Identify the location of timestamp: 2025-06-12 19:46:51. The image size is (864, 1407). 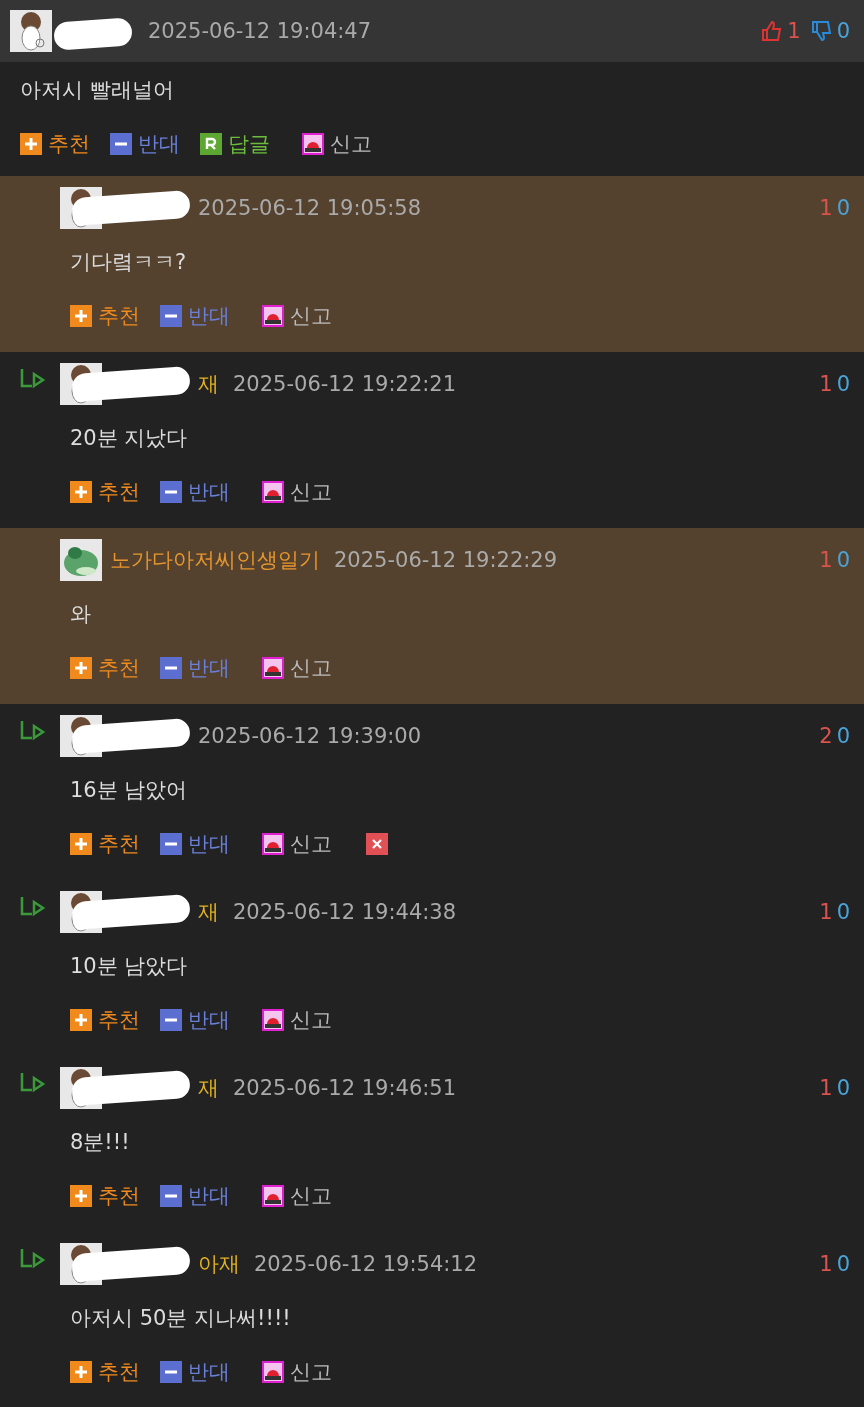
(345, 1088).